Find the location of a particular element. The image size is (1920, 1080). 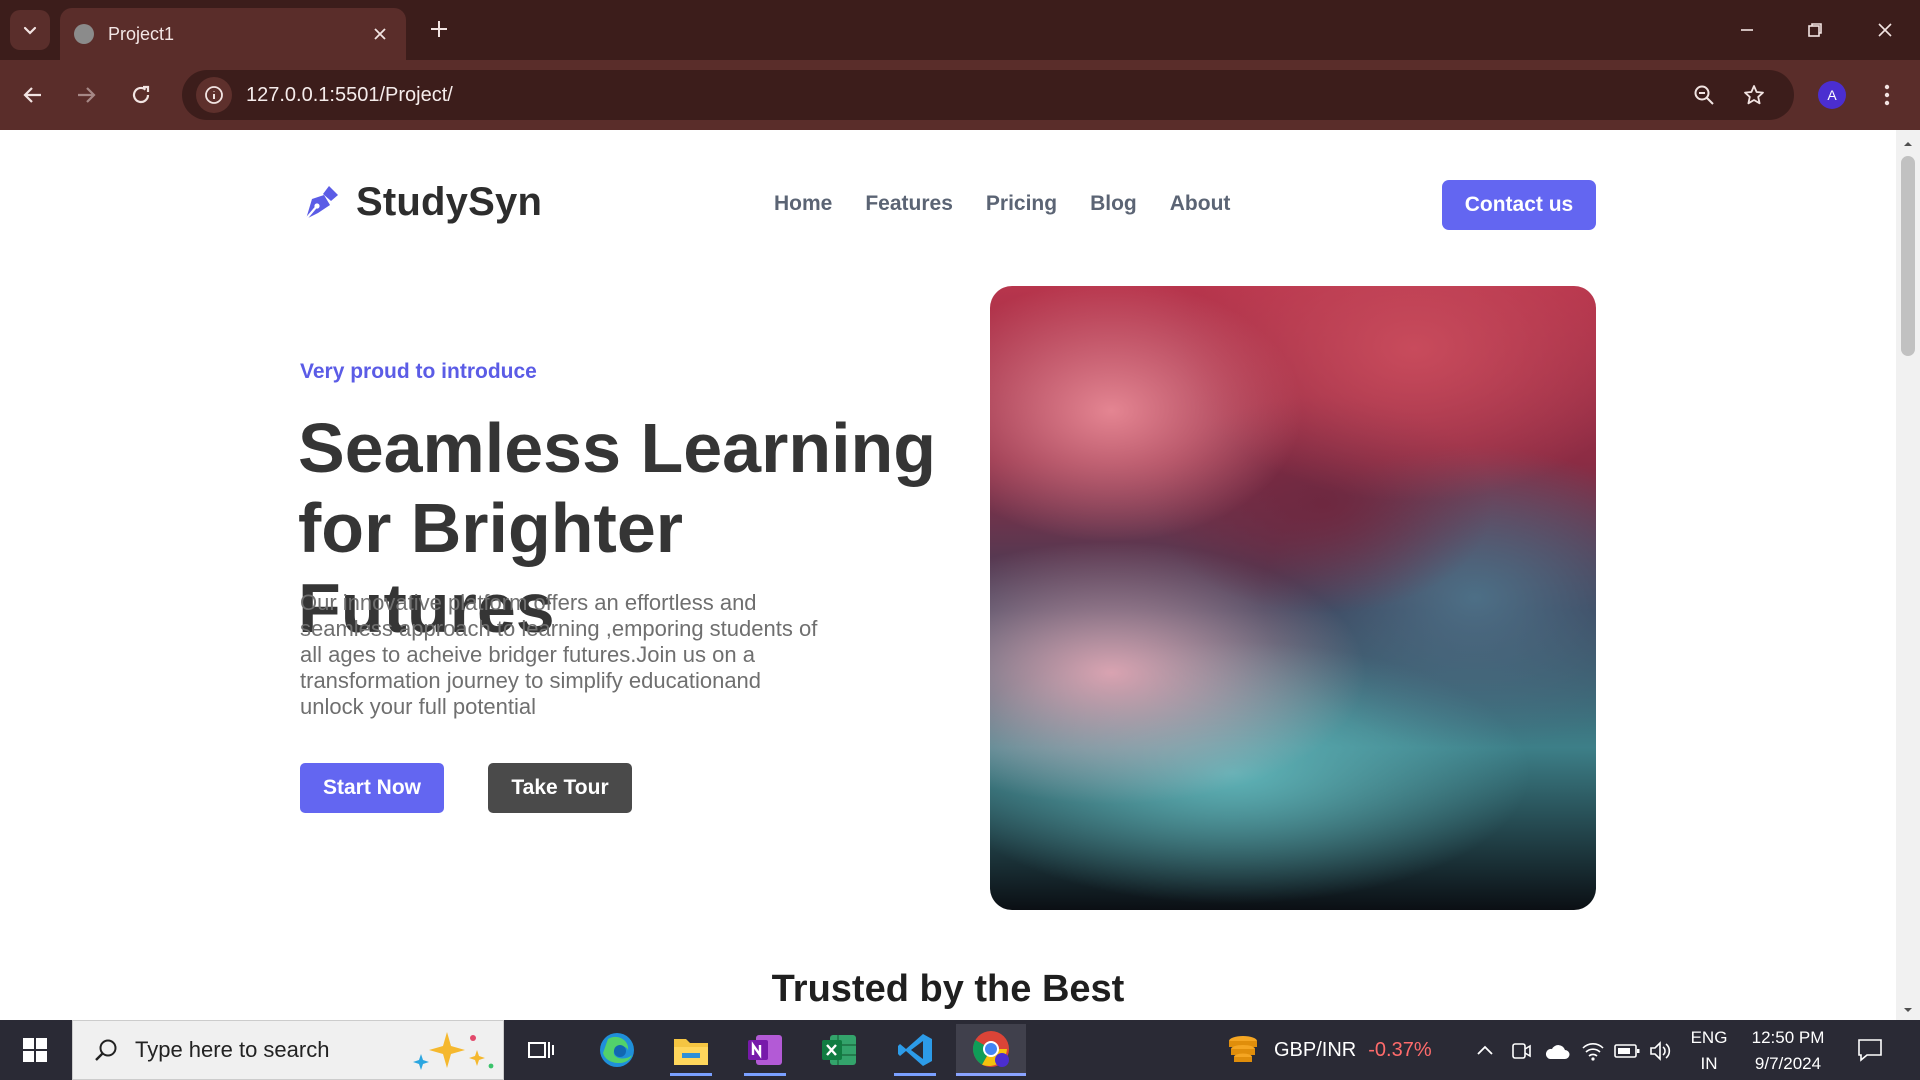

forward-button is located at coordinates (86, 95).